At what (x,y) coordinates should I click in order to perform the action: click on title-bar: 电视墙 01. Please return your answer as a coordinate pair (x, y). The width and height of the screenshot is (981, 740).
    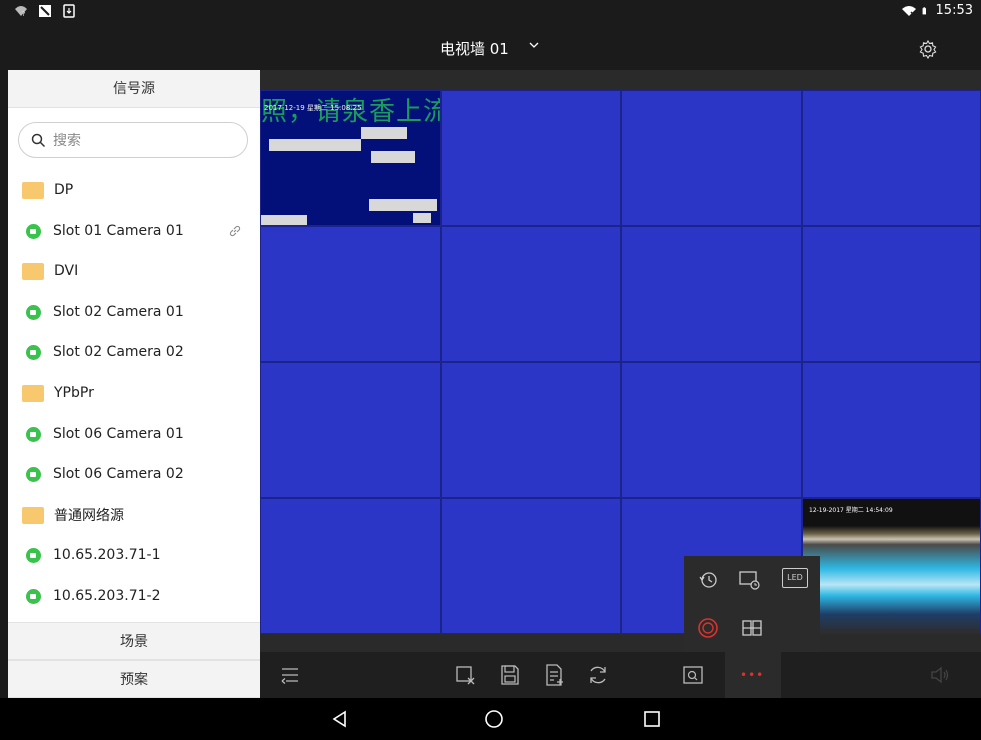
    Looking at the image, I should click on (490, 47).